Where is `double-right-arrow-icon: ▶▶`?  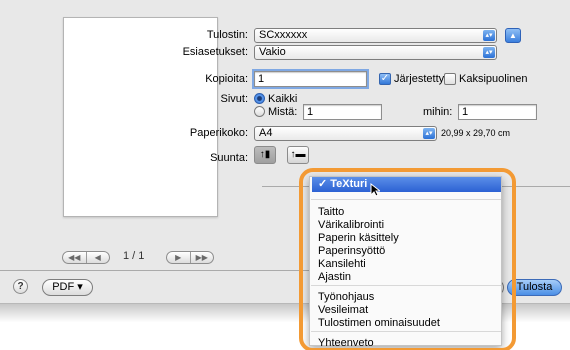 double-right-arrow-icon: ▶▶ is located at coordinates (201, 257).